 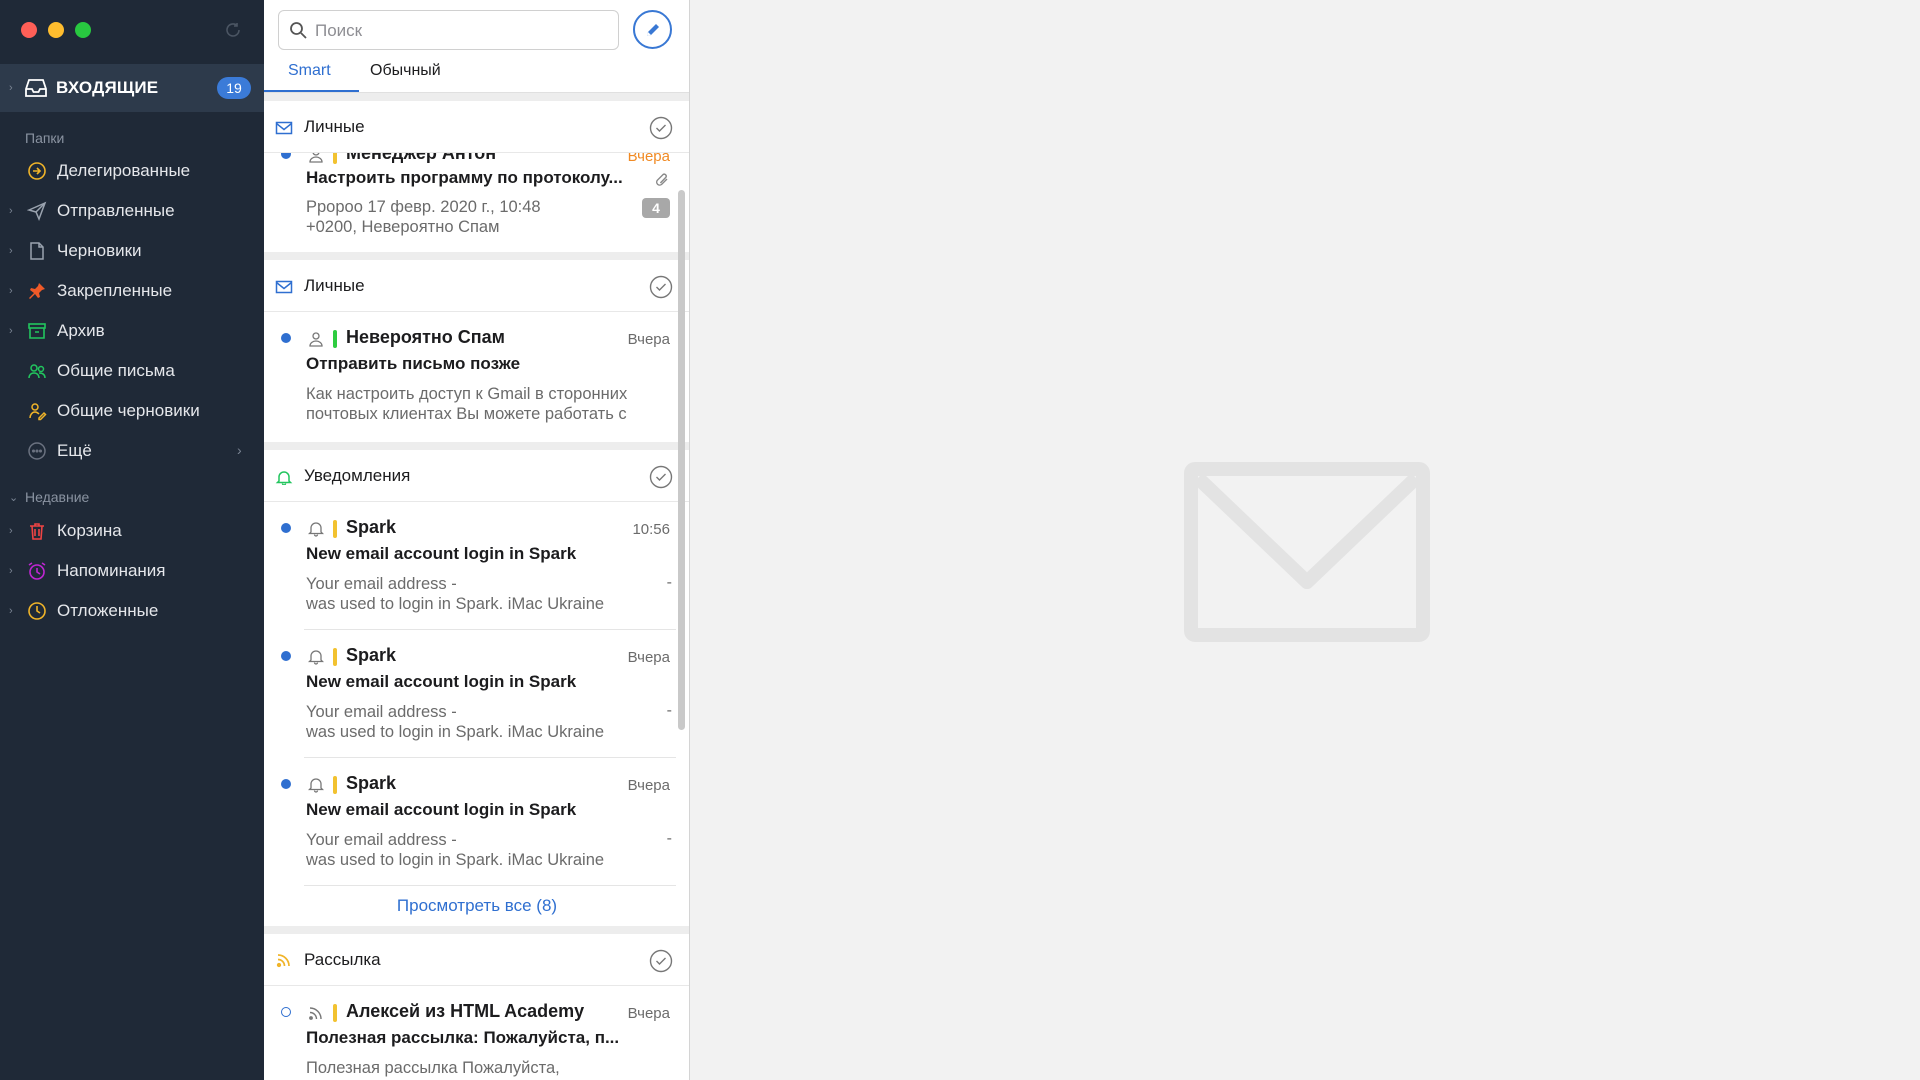 What do you see at coordinates (476, 960) in the screenshot?
I see `group-header-newsletters: Рассылка` at bounding box center [476, 960].